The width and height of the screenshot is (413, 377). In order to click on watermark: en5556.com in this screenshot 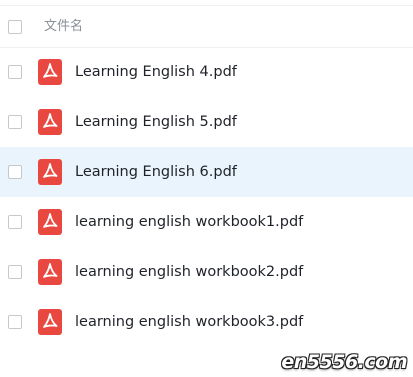, I will do `click(344, 362)`.